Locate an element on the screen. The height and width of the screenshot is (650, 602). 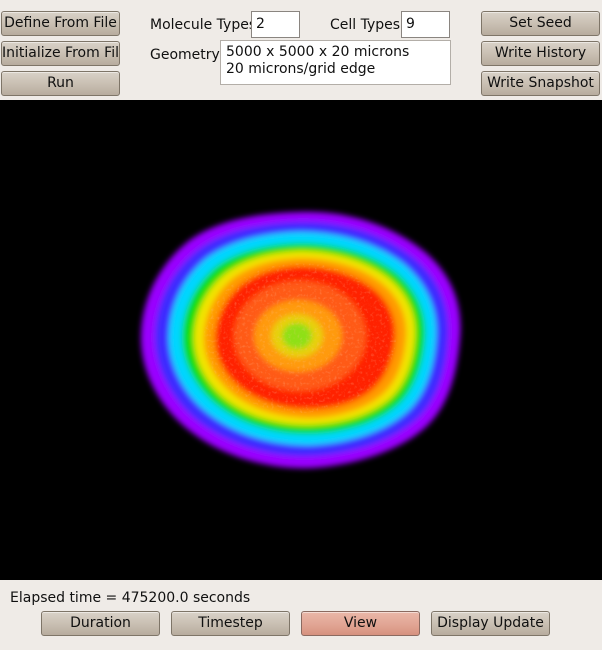
geometry-line-grid-edge: 20 microns/grid edge is located at coordinates (301, 69).